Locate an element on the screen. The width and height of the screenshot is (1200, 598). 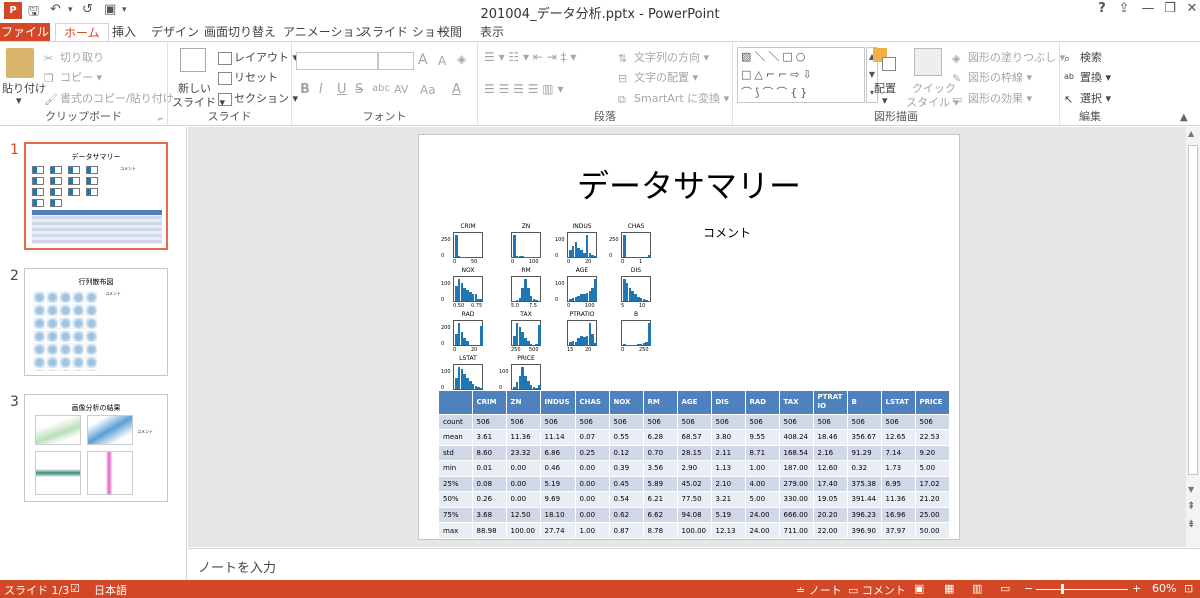
slide-comment: コメント is located at coordinates (727, 232).